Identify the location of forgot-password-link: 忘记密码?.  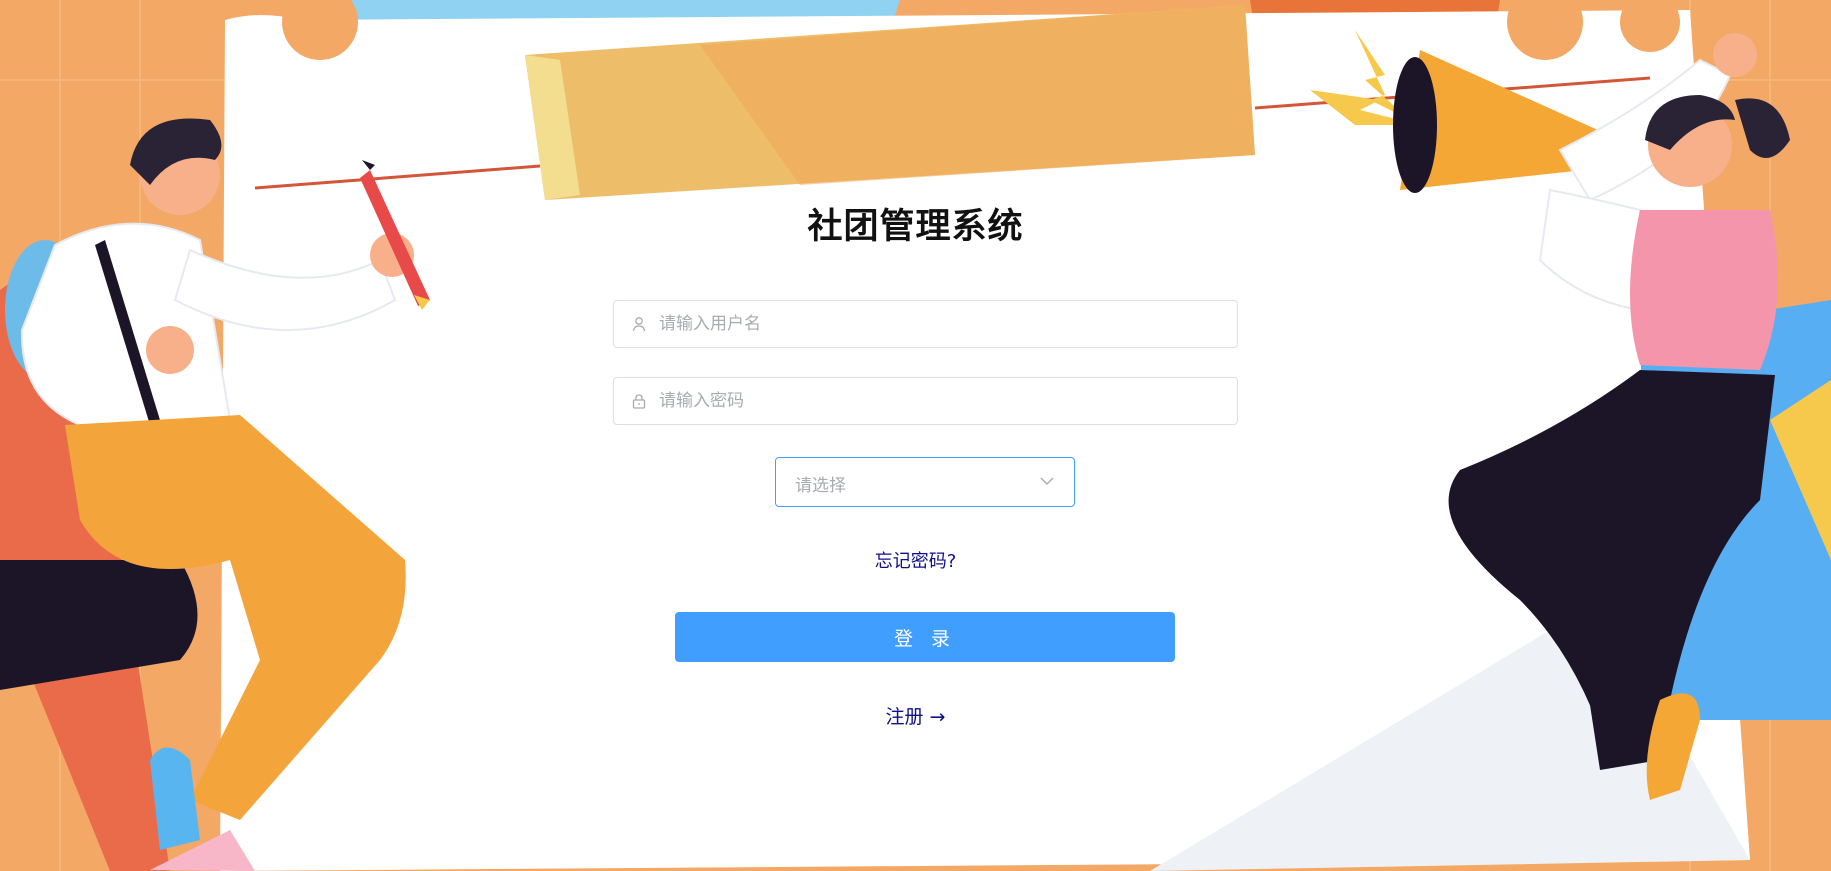
(915, 560).